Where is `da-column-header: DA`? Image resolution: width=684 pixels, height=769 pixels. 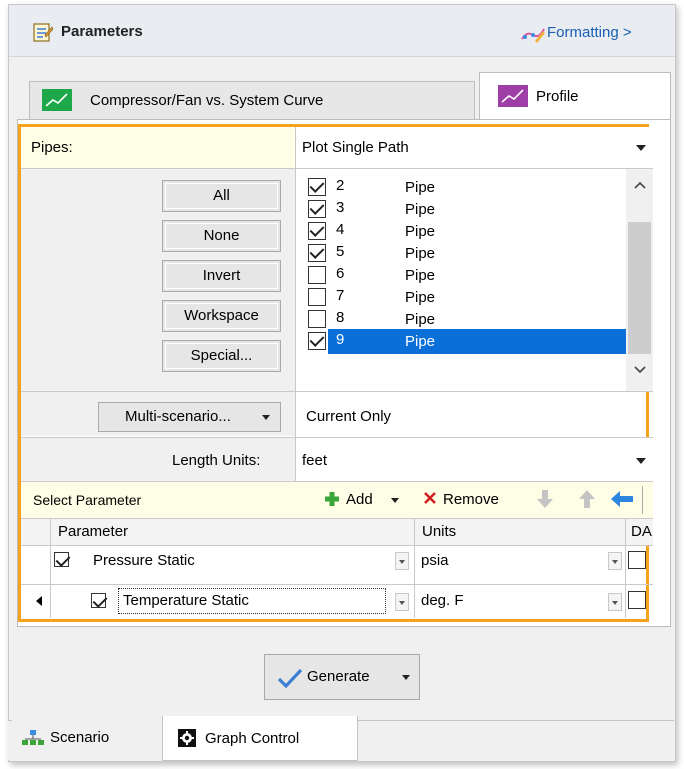 da-column-header: DA is located at coordinates (641, 531).